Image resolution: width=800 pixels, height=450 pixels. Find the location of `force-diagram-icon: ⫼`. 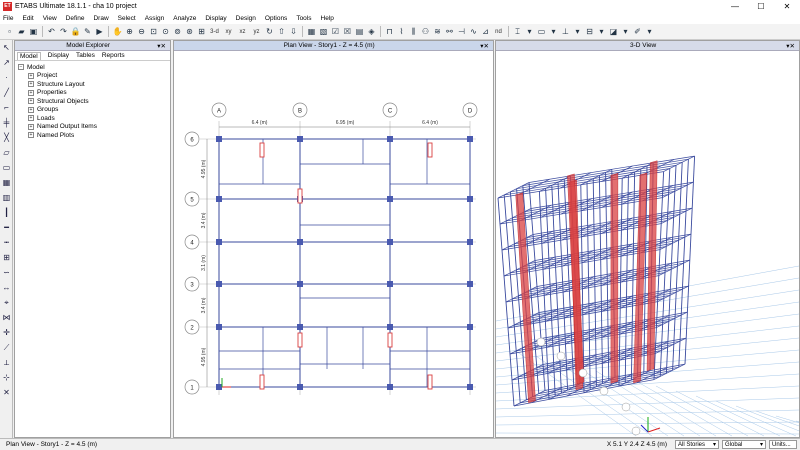

force-diagram-icon: ⫼ is located at coordinates (413, 31).